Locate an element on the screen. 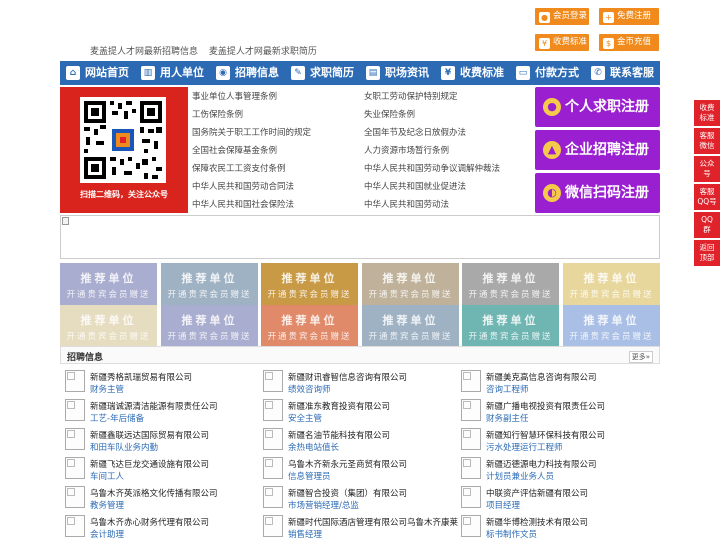 This screenshot has height=540, width=720. float-qq-group: QQ 群 is located at coordinates (707, 225).